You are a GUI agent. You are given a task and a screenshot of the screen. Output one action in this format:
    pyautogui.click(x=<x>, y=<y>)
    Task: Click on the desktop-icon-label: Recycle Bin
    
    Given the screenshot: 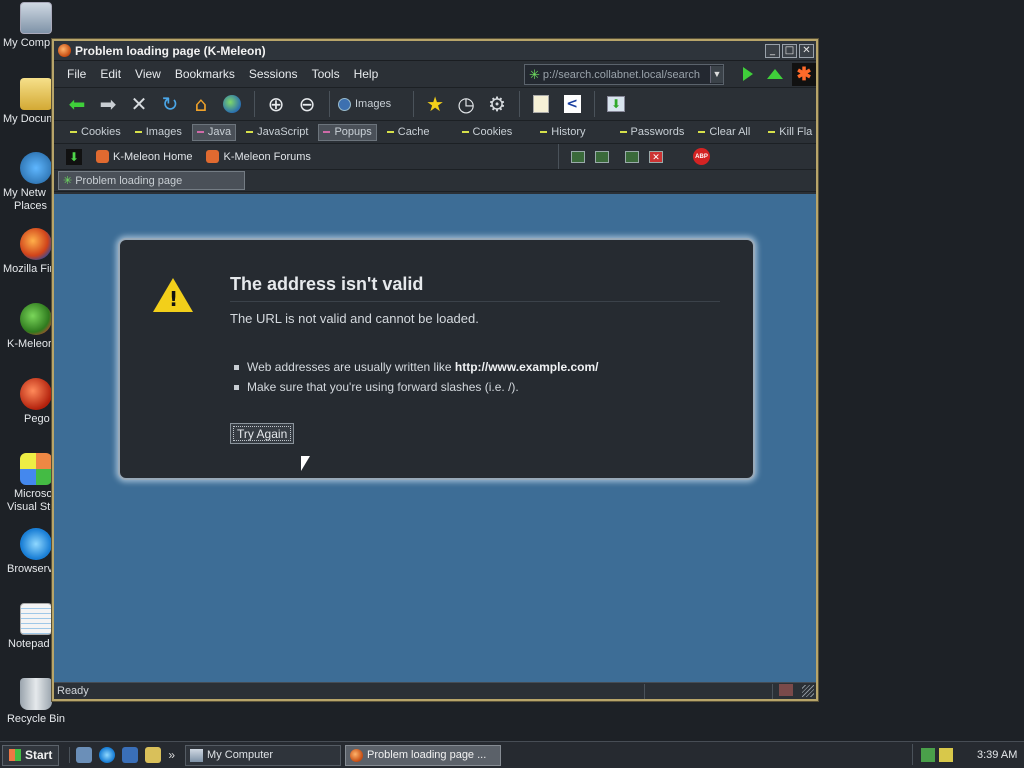 What is the action you would take?
    pyautogui.click(x=36, y=719)
    